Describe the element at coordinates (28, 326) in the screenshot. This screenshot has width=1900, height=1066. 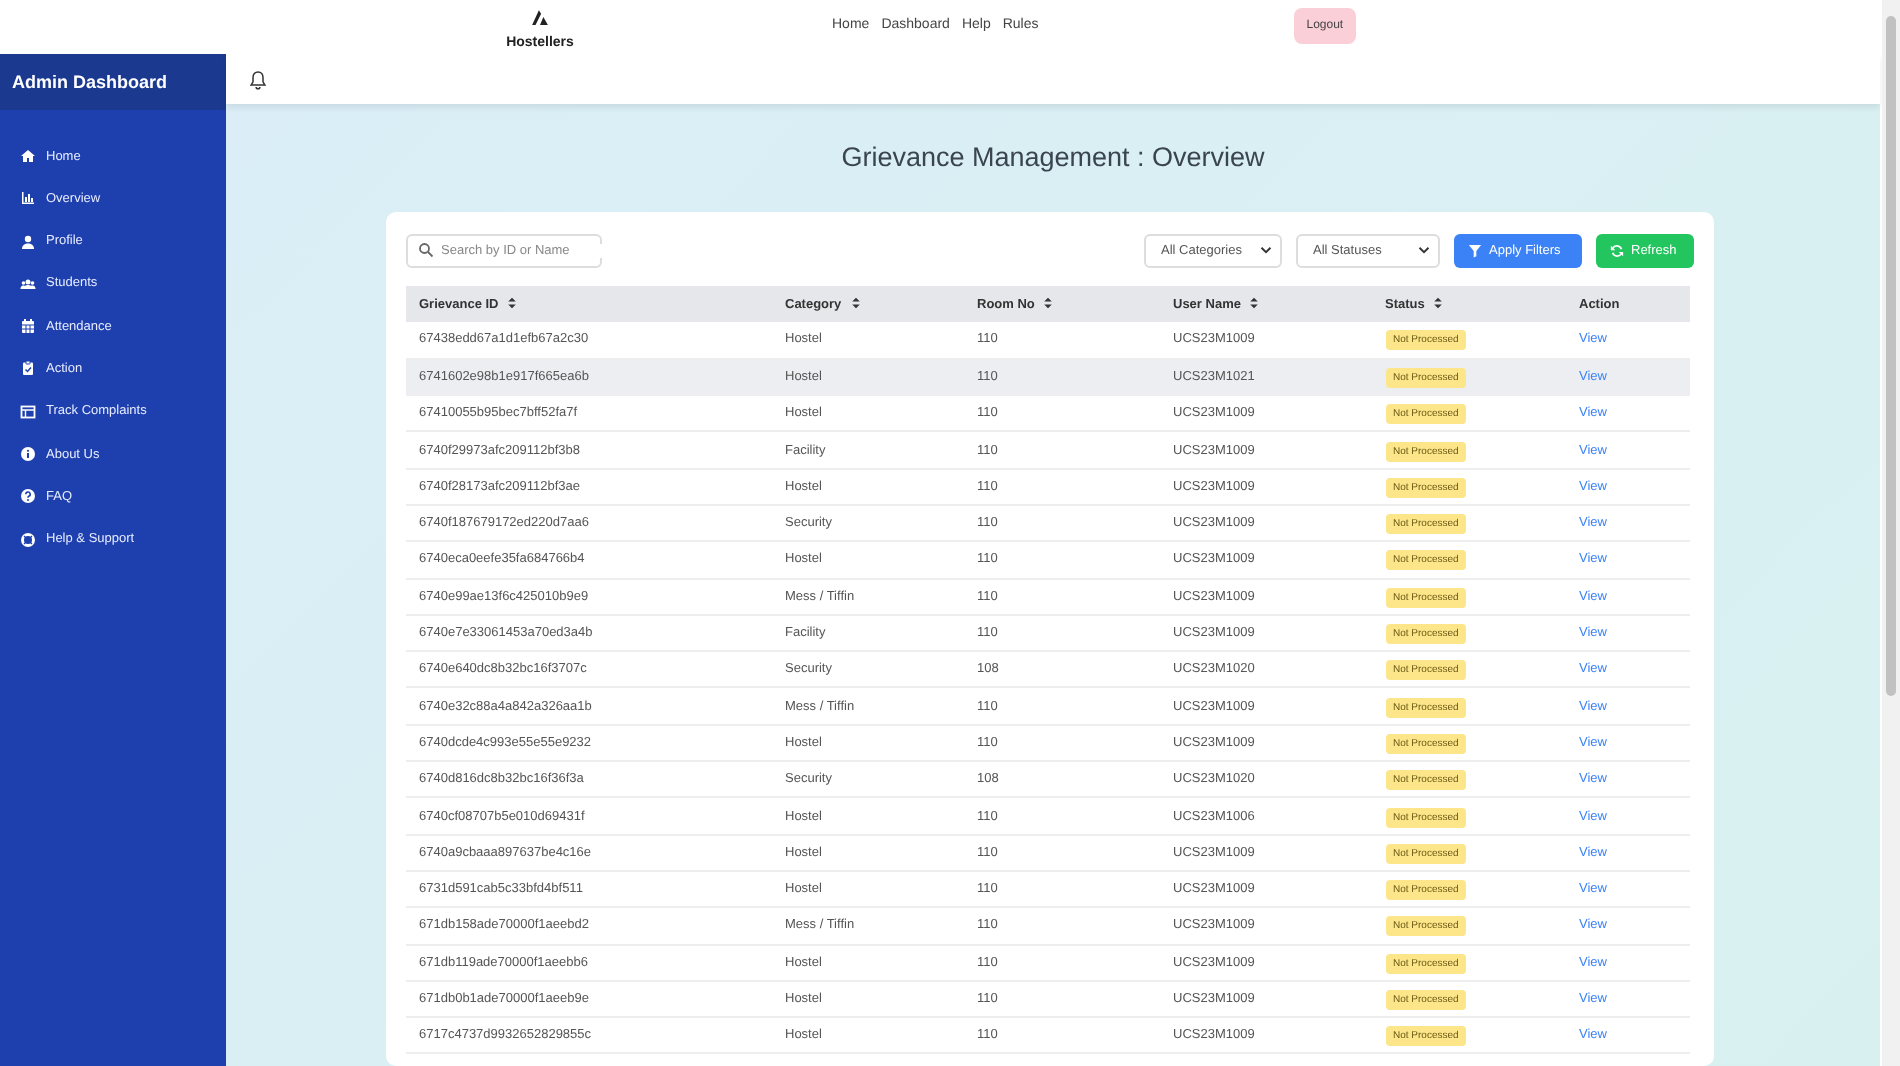
I see `calendar-icon` at that location.